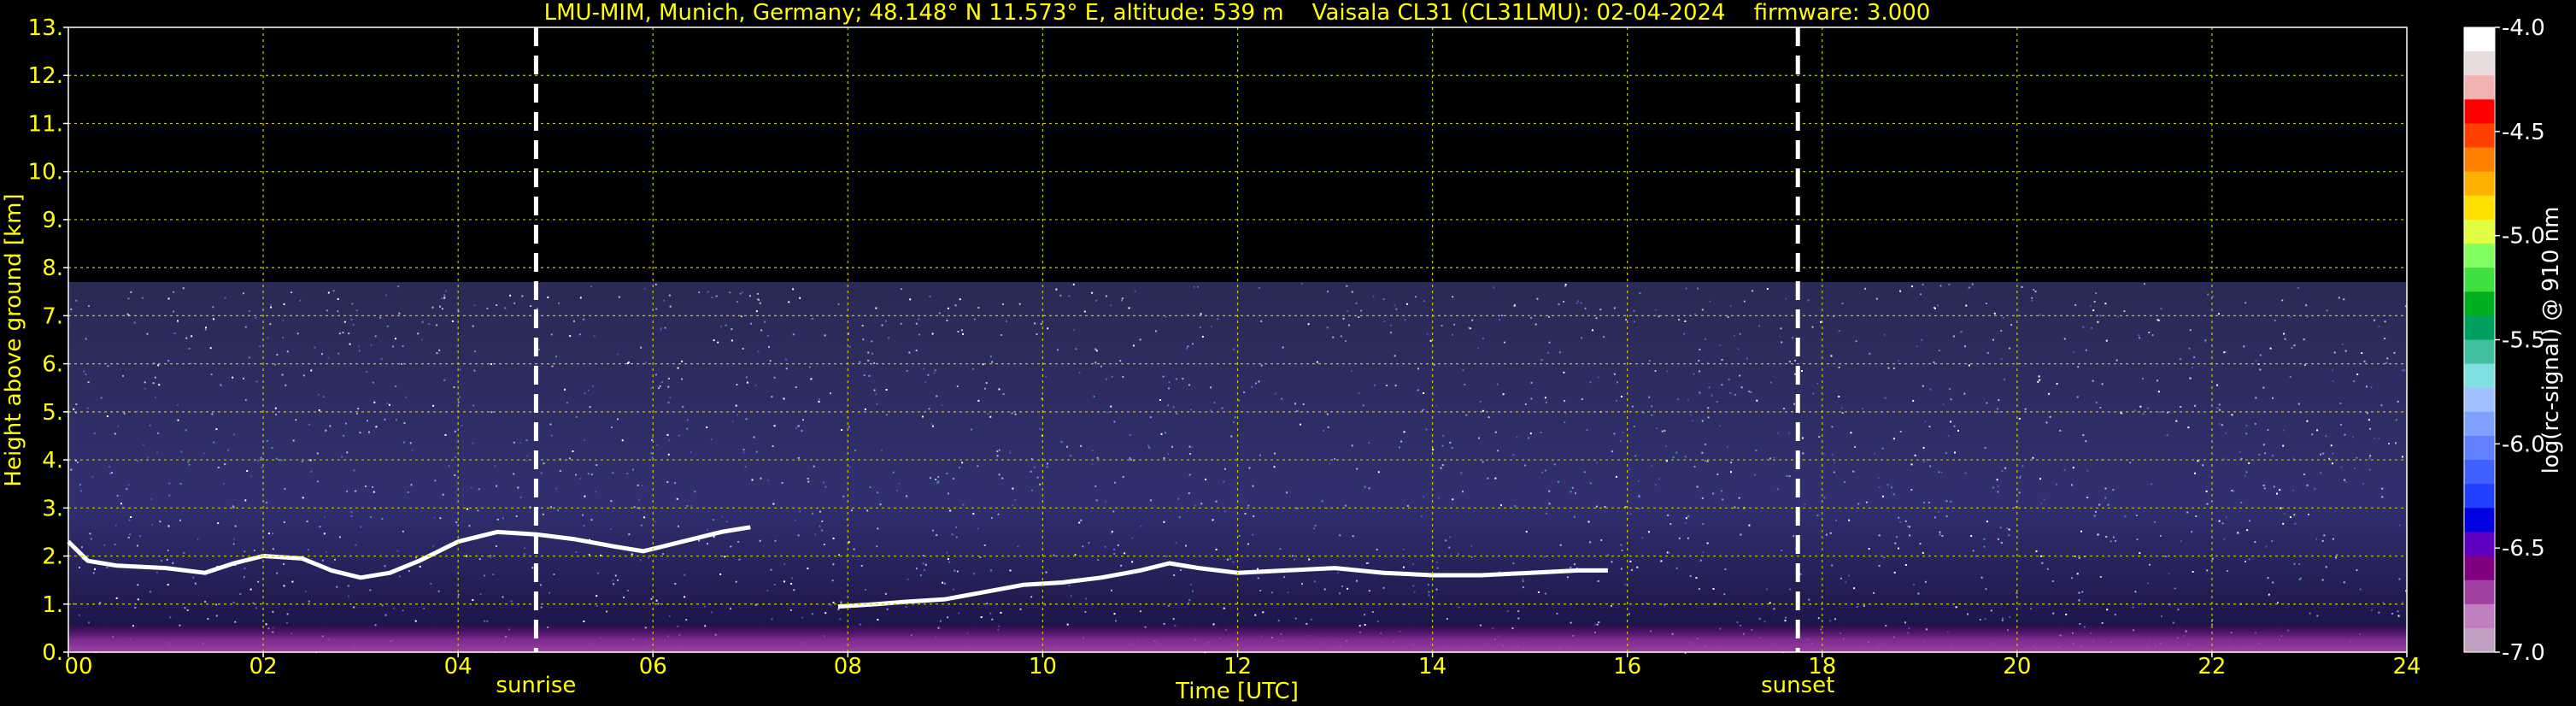 The width and height of the screenshot is (2576, 706). What do you see at coordinates (52, 365) in the screenshot?
I see `y-tick-label: 6.` at bounding box center [52, 365].